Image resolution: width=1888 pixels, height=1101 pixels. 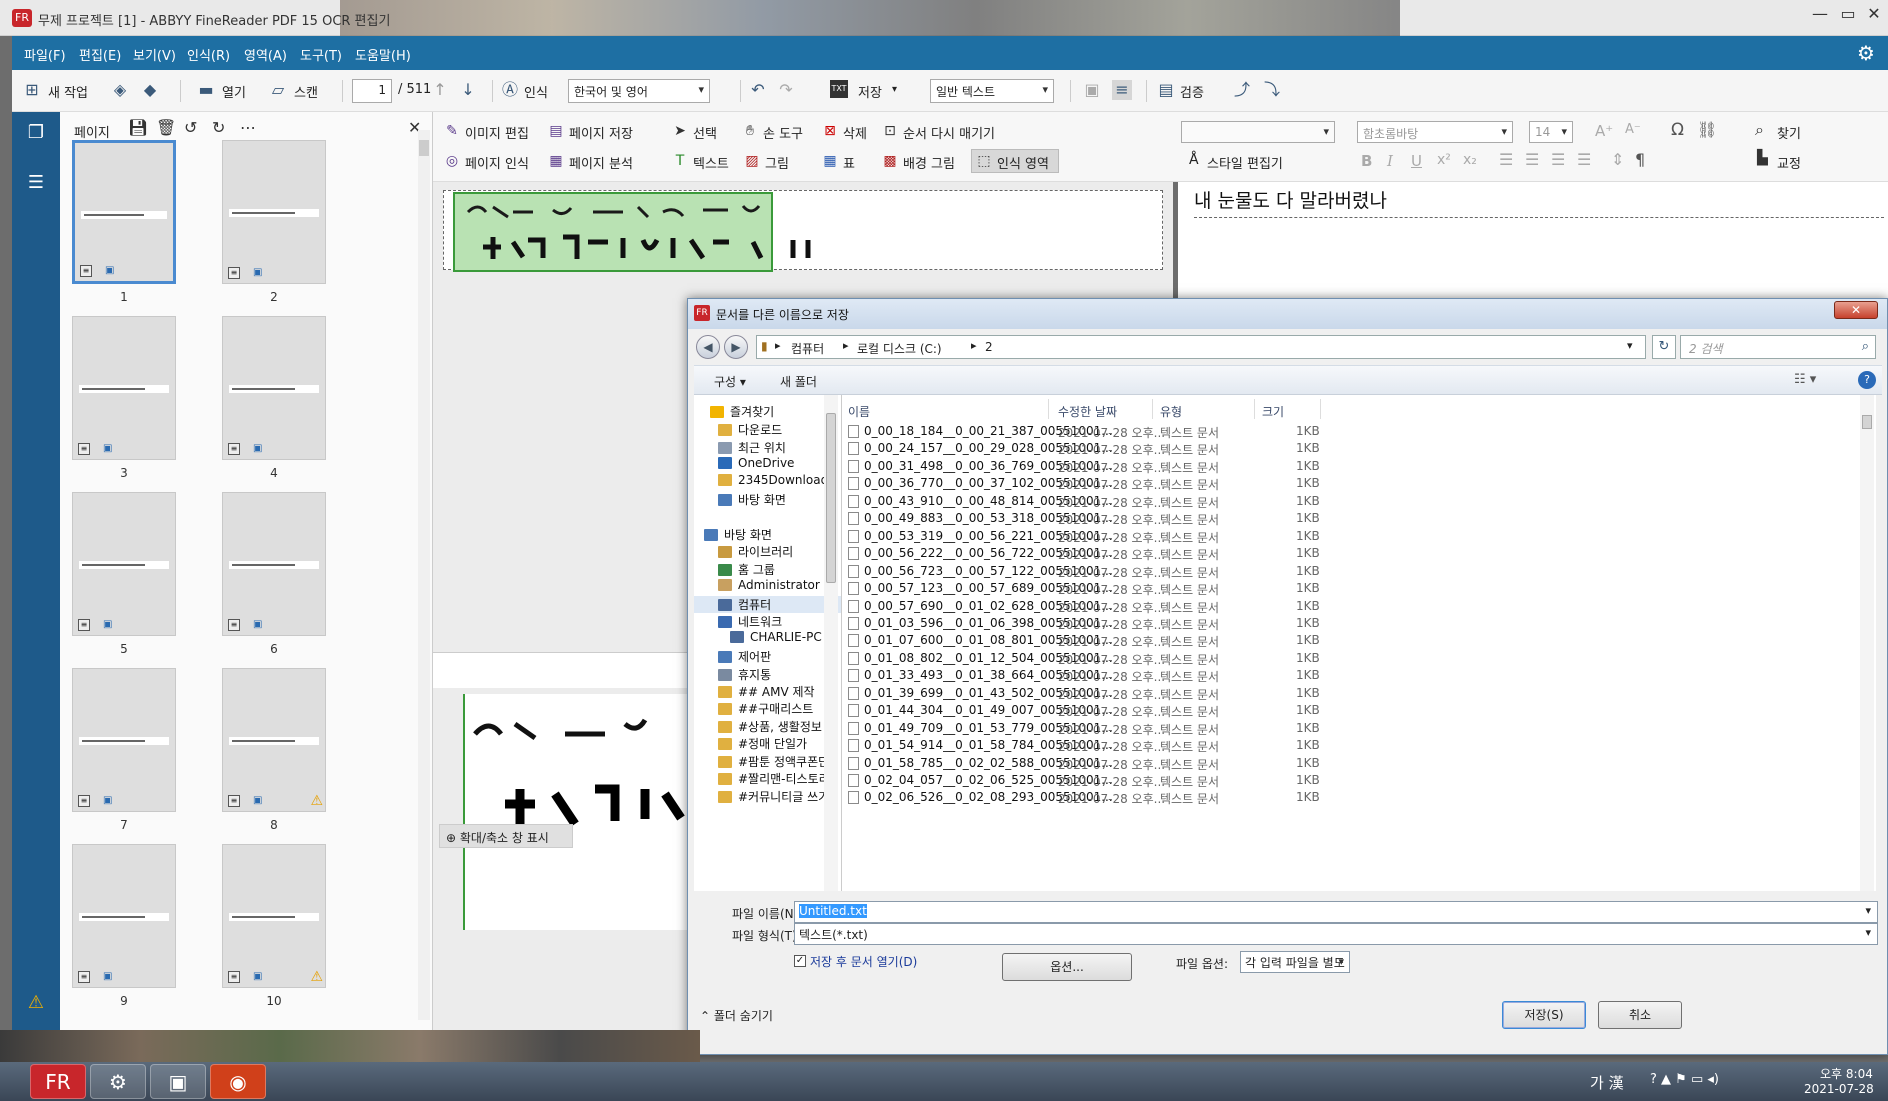 What do you see at coordinates (424, 575) in the screenshot?
I see `pages-scrollbar` at bounding box center [424, 575].